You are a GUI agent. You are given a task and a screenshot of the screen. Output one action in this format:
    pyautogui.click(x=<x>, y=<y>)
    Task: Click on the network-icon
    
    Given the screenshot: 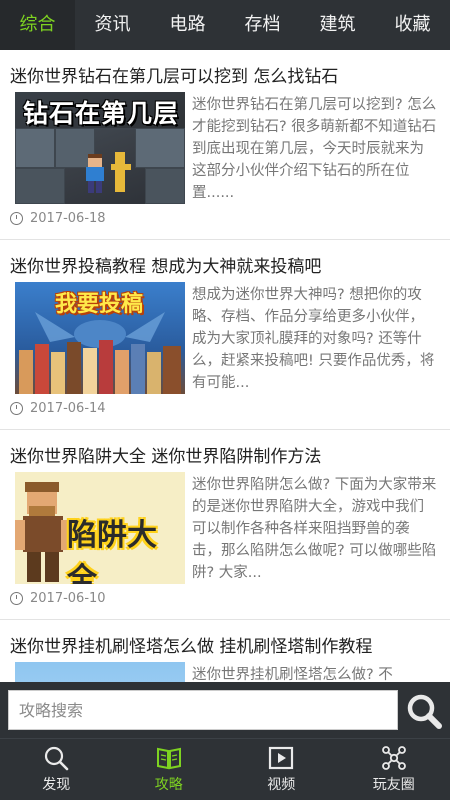 What is the action you would take?
    pyautogui.click(x=393, y=758)
    